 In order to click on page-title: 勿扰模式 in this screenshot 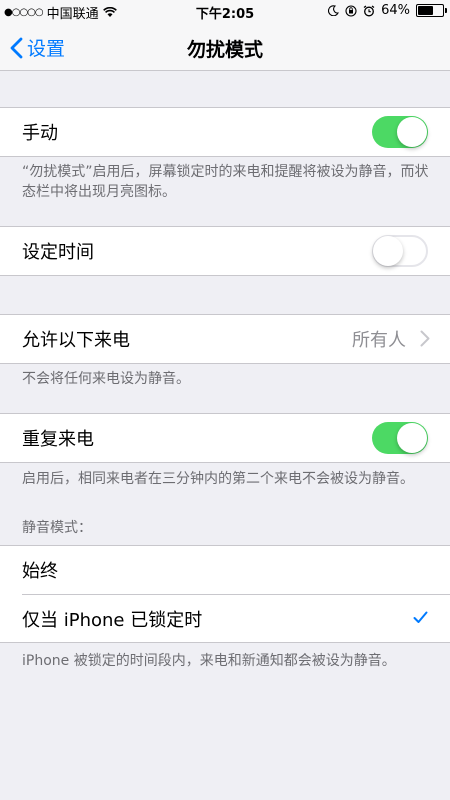, I will do `click(224, 50)`.